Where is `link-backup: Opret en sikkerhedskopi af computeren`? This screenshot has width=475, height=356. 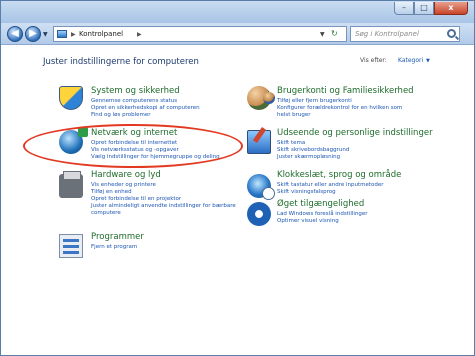
link-backup: Opret en sikkerhedskopi af computeren is located at coordinates (145, 108).